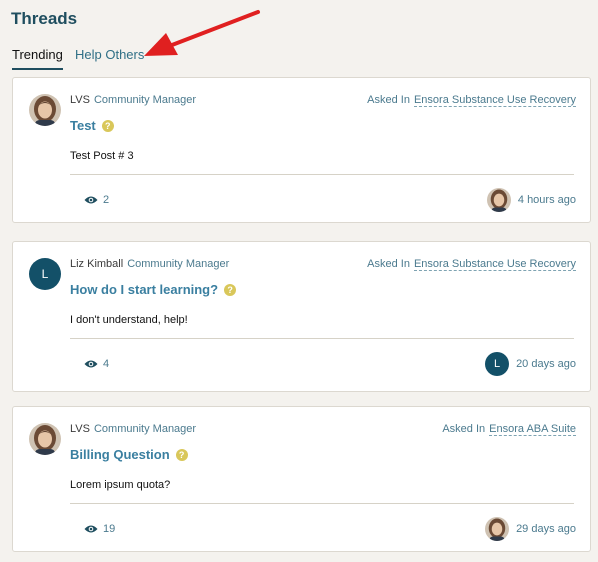  Describe the element at coordinates (37, 58) in the screenshot. I see `tab-trending: Trending` at that location.